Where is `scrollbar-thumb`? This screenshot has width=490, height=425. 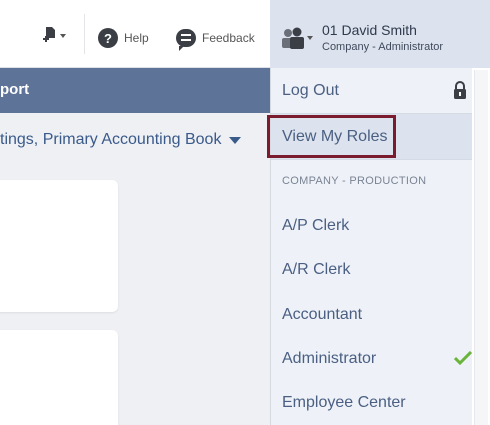
scrollbar-thumb is located at coordinates (481, 247).